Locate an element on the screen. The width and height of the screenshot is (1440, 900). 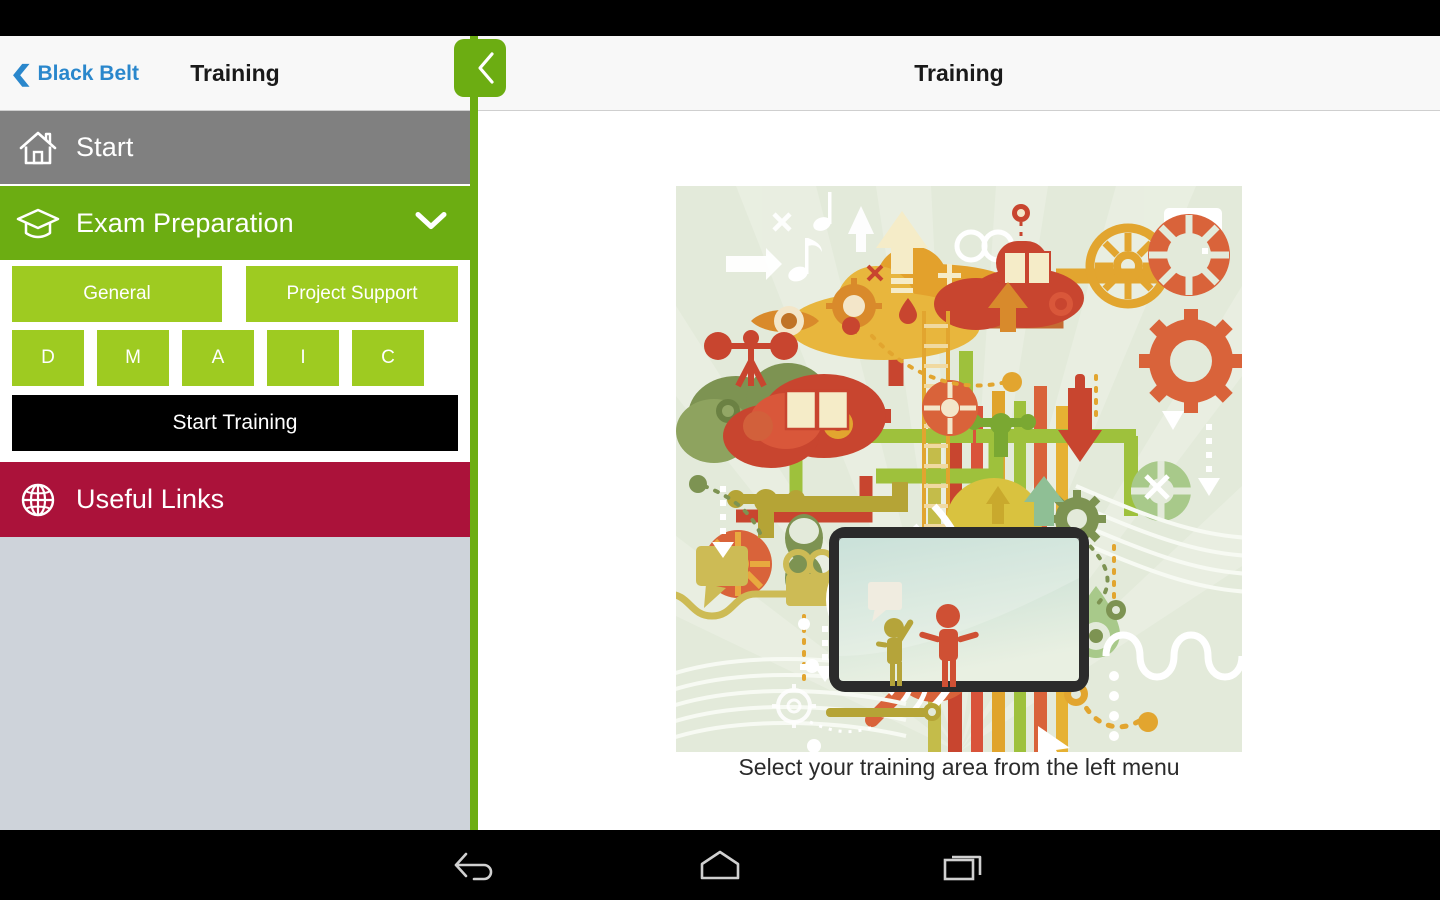
phase-d-button: D is located at coordinates (48, 358).